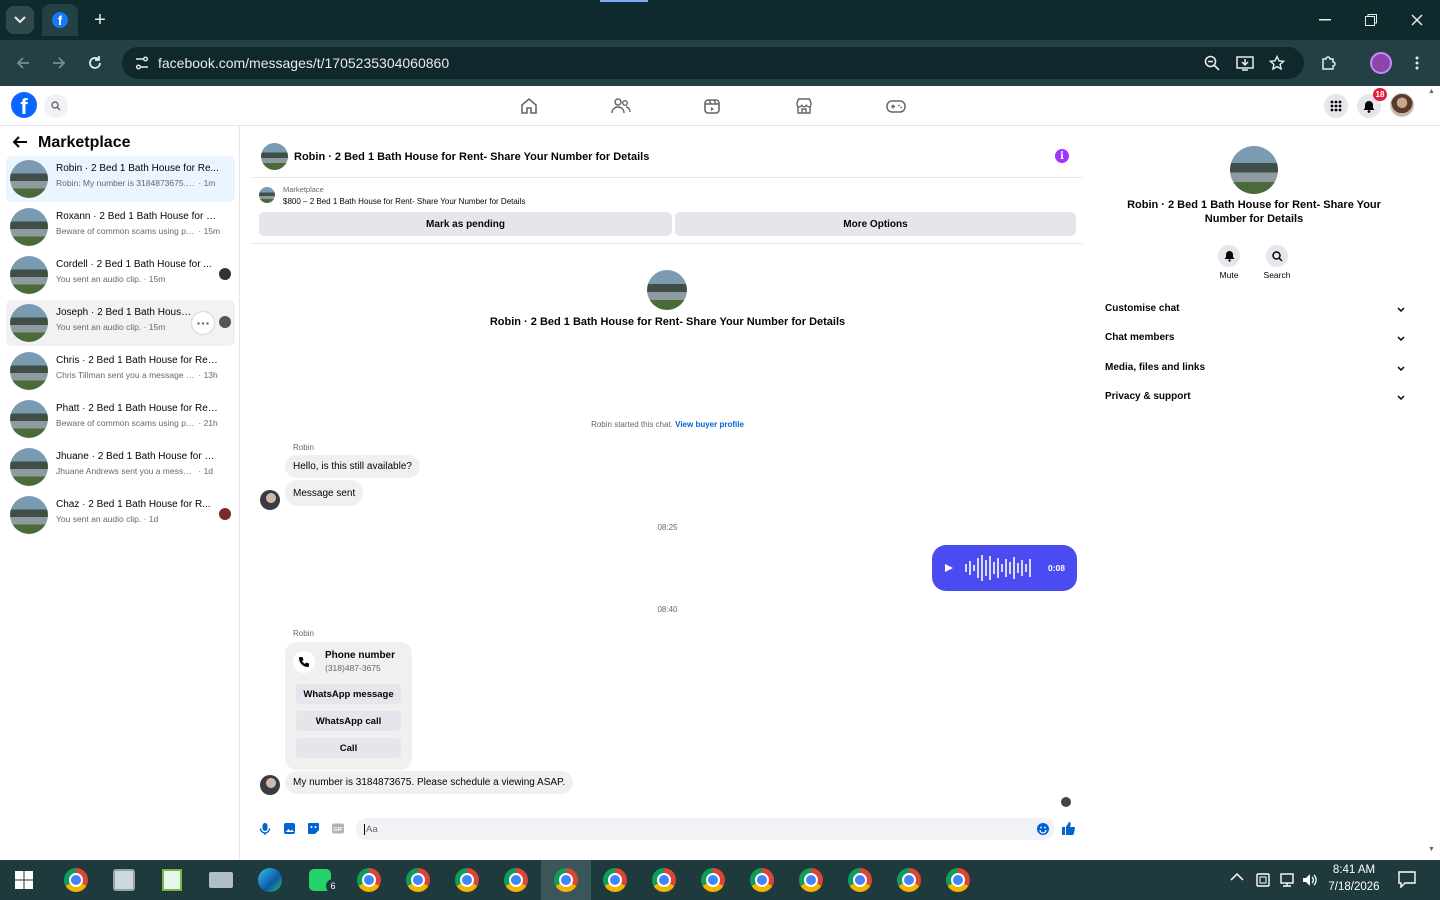 This screenshot has height=900, width=1440. What do you see at coordinates (56, 106) in the screenshot?
I see `search-button` at bounding box center [56, 106].